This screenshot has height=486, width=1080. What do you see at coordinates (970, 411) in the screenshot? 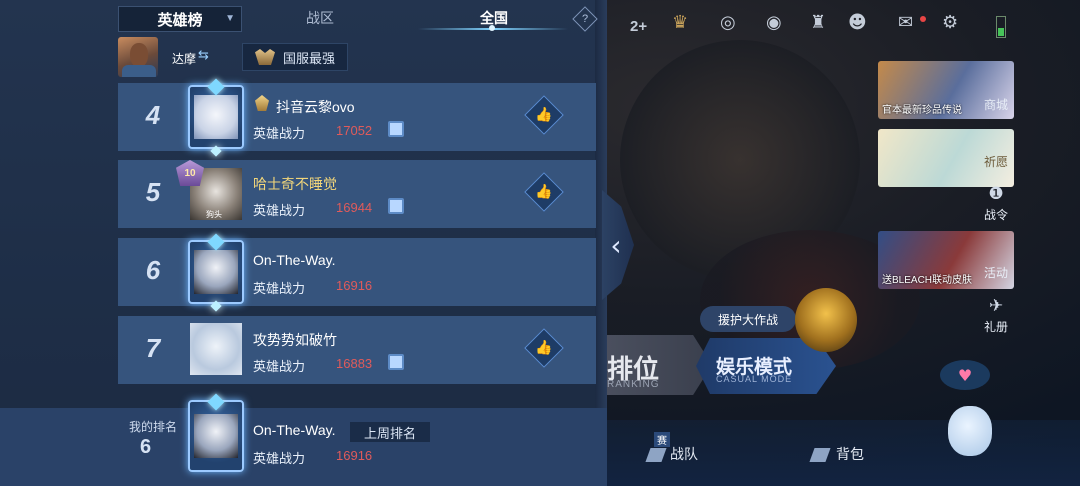
I see `mascot-avatar: ♥` at bounding box center [970, 411].